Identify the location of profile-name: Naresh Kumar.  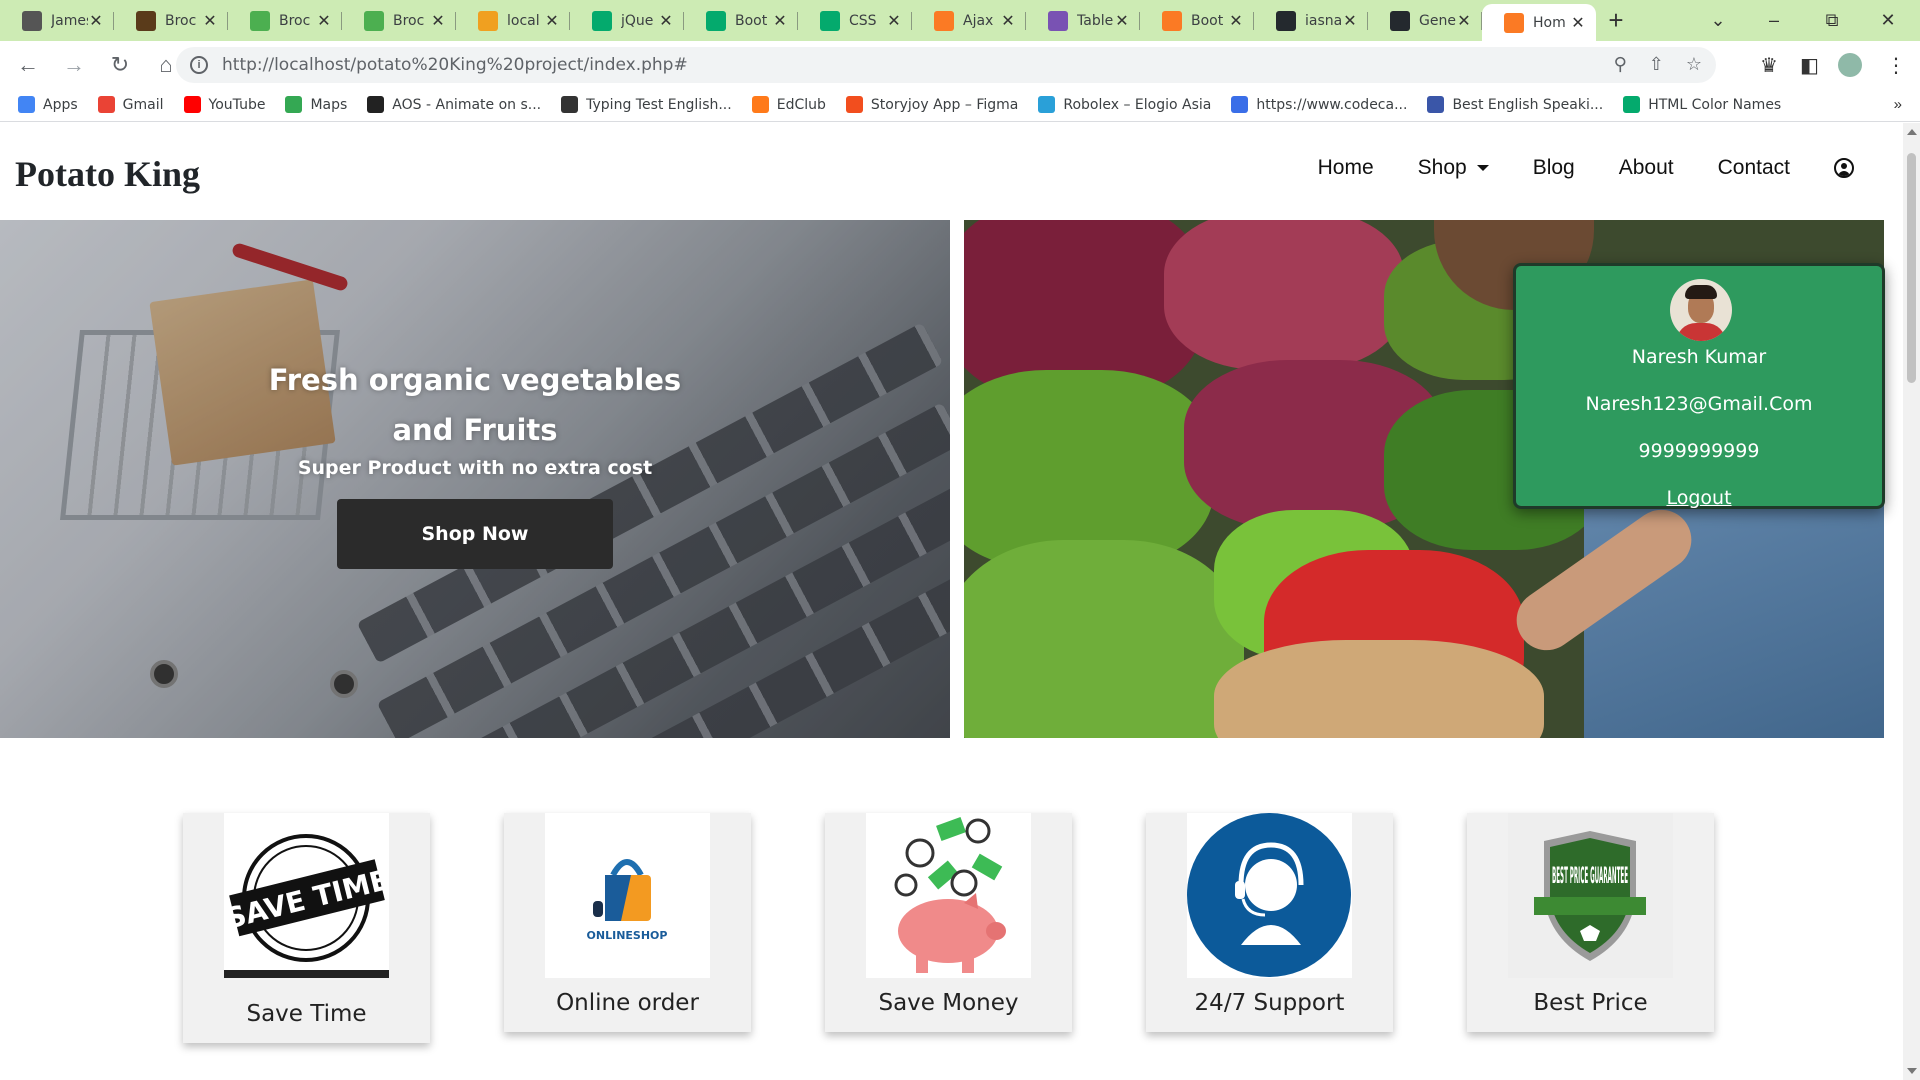
(1699, 357).